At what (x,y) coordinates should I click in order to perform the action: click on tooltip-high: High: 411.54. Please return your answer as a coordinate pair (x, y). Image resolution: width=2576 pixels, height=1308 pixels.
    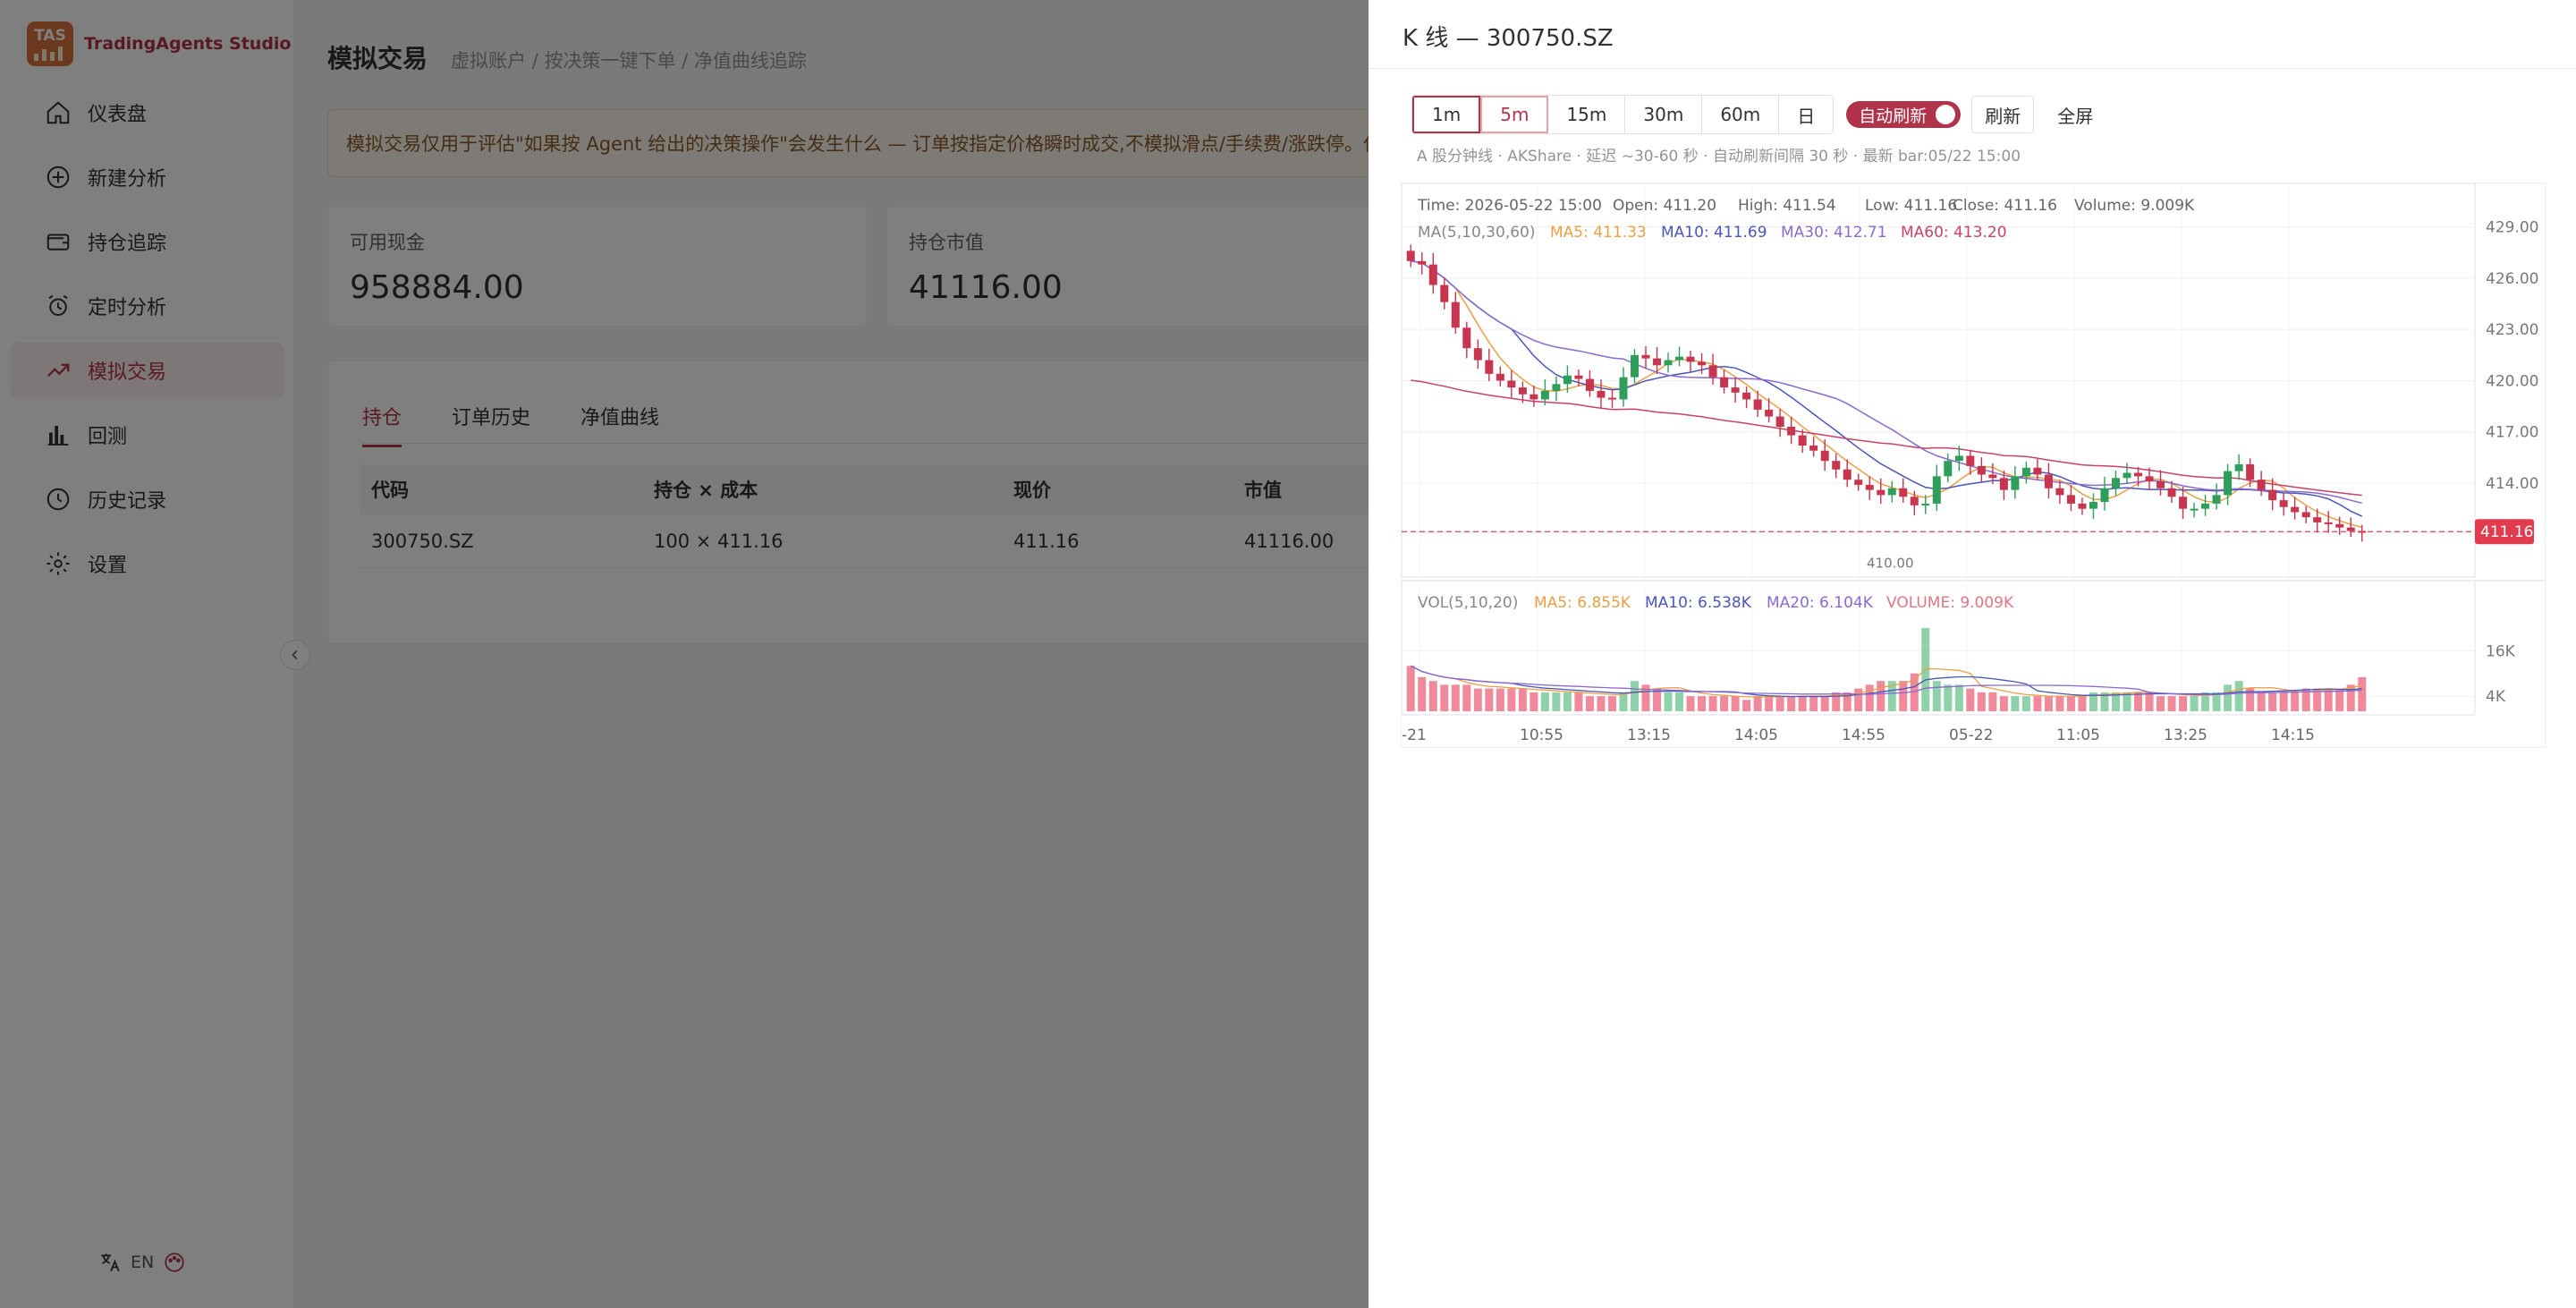
    Looking at the image, I should click on (1787, 206).